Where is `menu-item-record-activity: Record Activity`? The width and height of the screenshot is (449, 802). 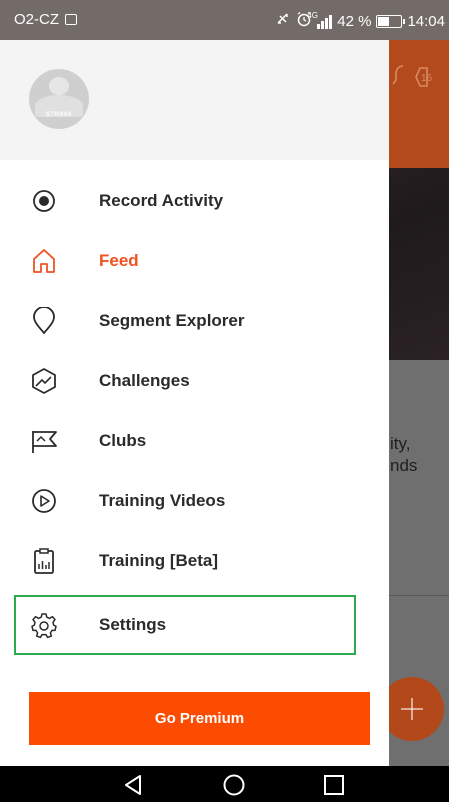 menu-item-record-activity: Record Activity is located at coordinates (185, 201).